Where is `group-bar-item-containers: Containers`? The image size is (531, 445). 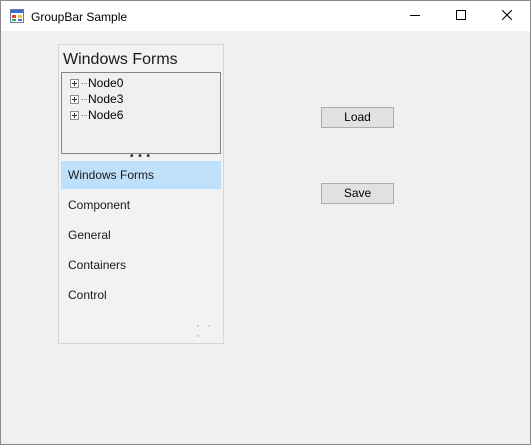 group-bar-item-containers: Containers is located at coordinates (141, 265).